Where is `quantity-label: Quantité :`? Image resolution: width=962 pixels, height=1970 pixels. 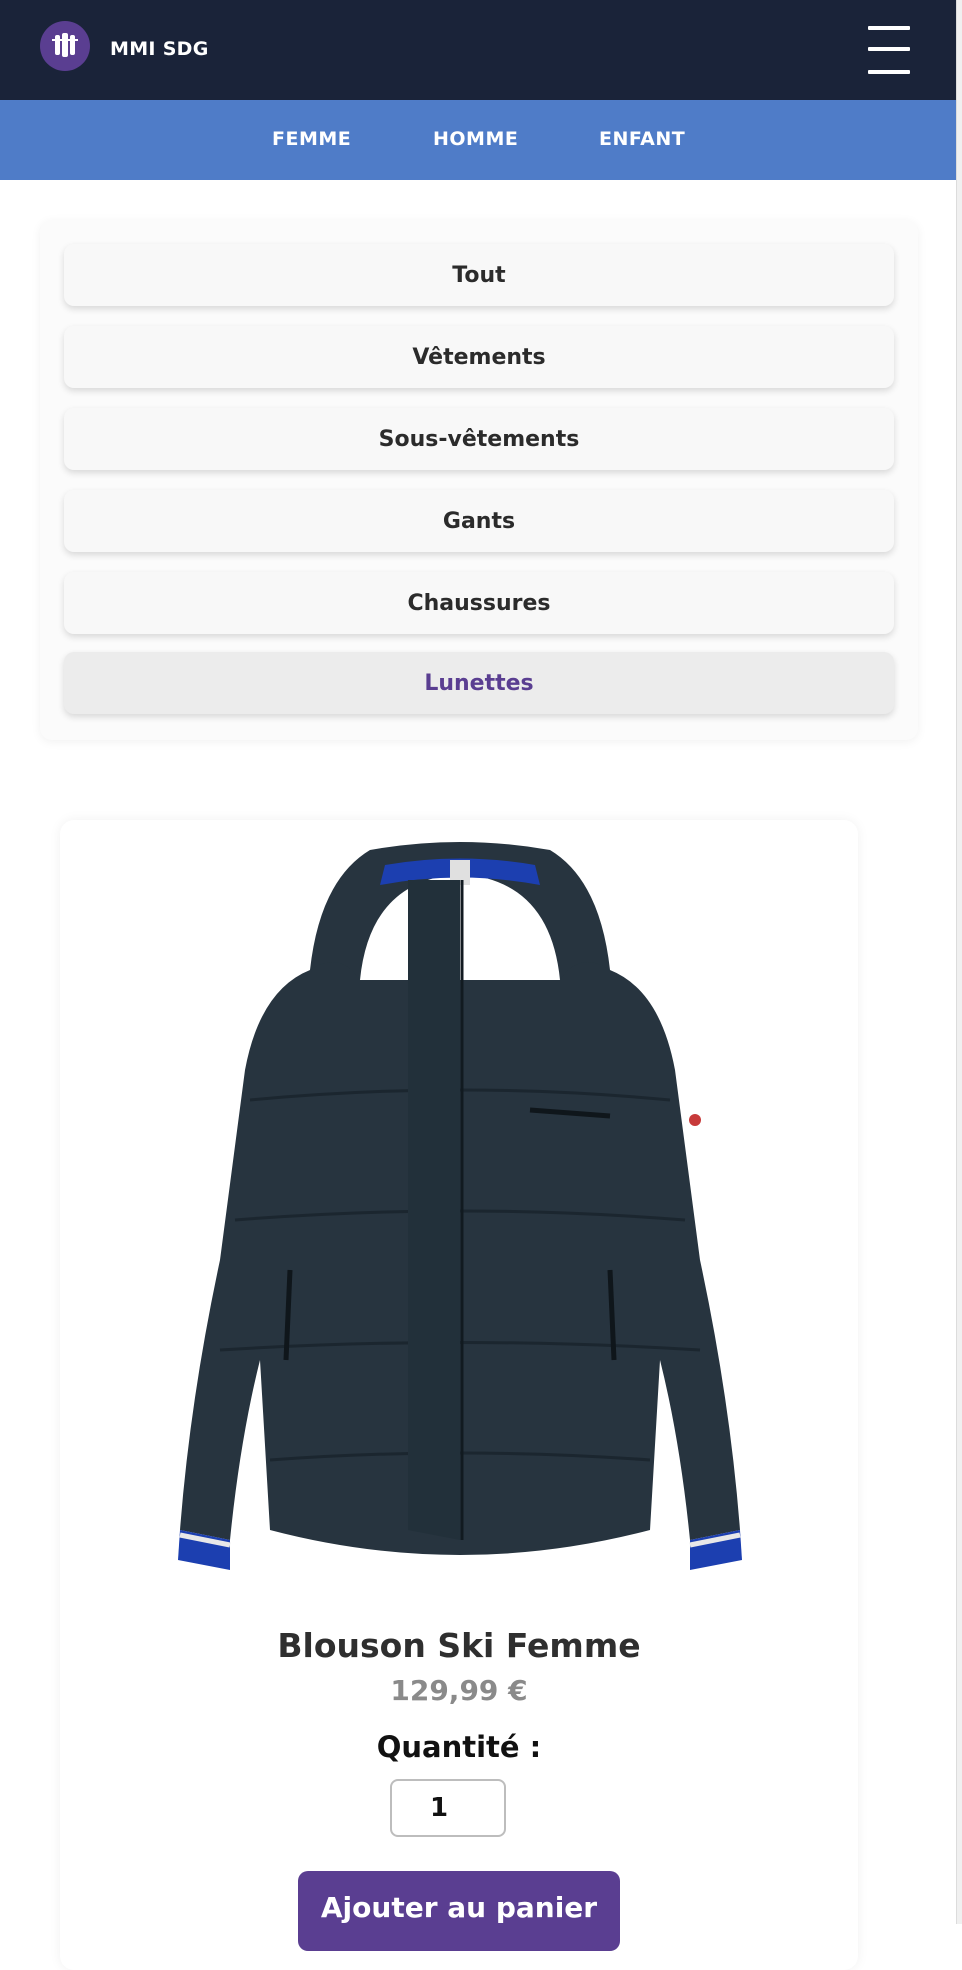 quantity-label: Quantité : is located at coordinates (459, 1747).